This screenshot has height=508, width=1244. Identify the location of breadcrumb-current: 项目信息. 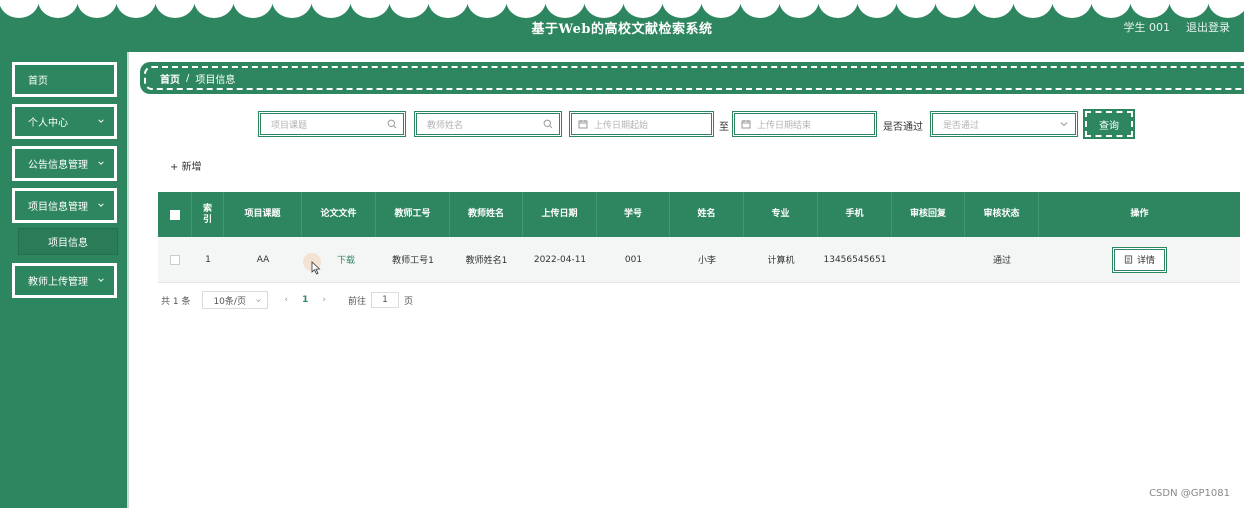
(215, 80).